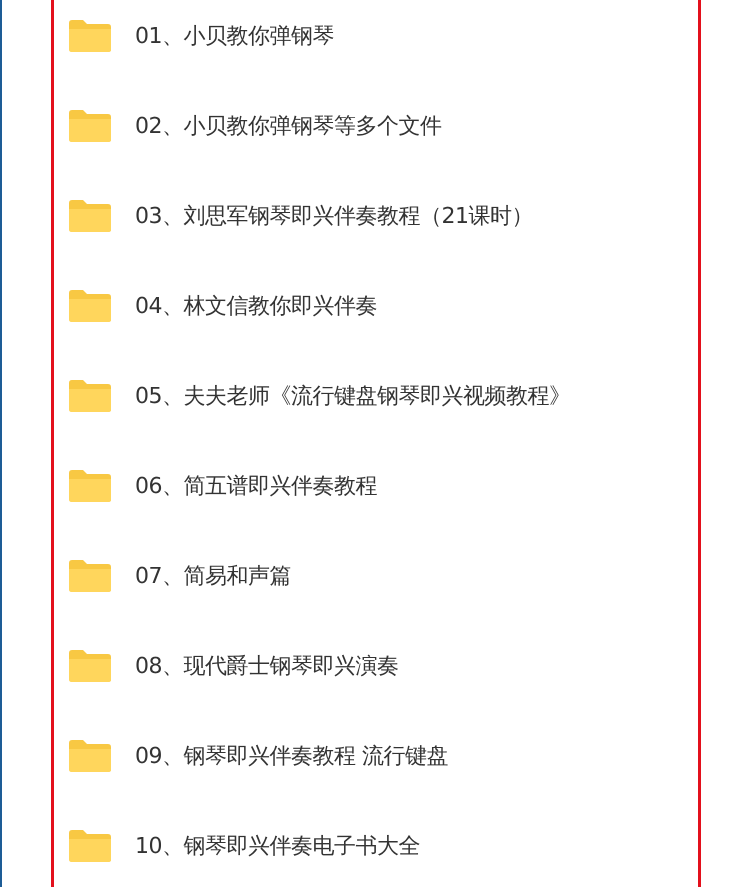 The height and width of the screenshot is (887, 751). What do you see at coordinates (234, 36) in the screenshot?
I see `folder-name: 01、小贝教你弹钢琴` at bounding box center [234, 36].